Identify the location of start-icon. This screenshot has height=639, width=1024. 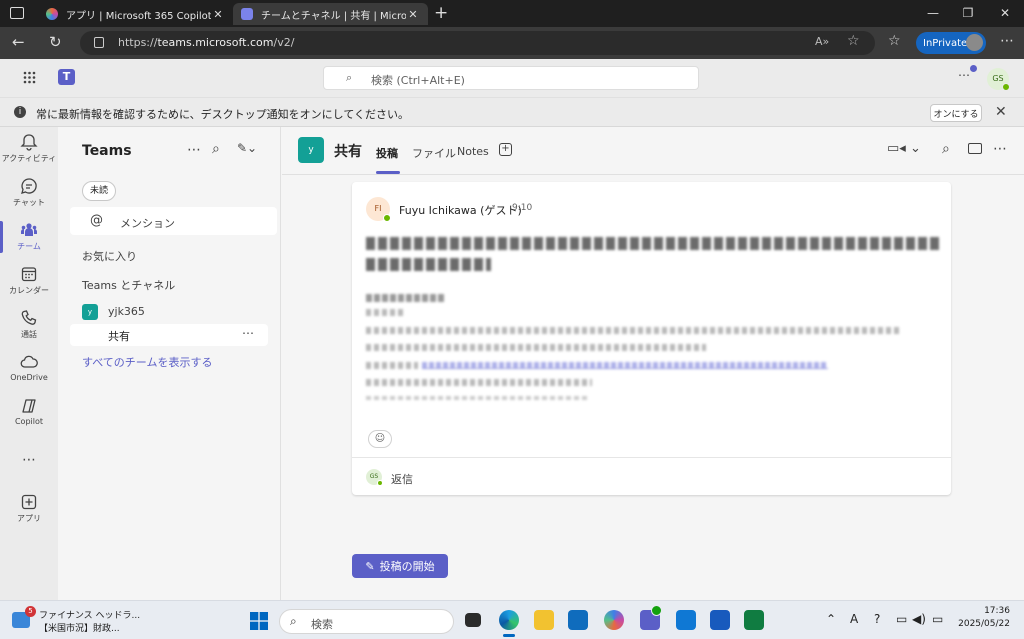
(259, 621).